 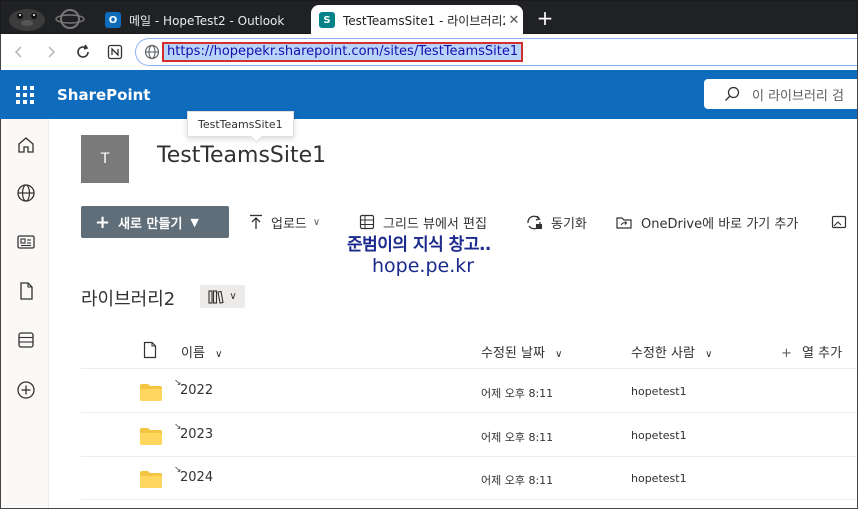 What do you see at coordinates (83, 52) in the screenshot?
I see `reload-icon` at bounding box center [83, 52].